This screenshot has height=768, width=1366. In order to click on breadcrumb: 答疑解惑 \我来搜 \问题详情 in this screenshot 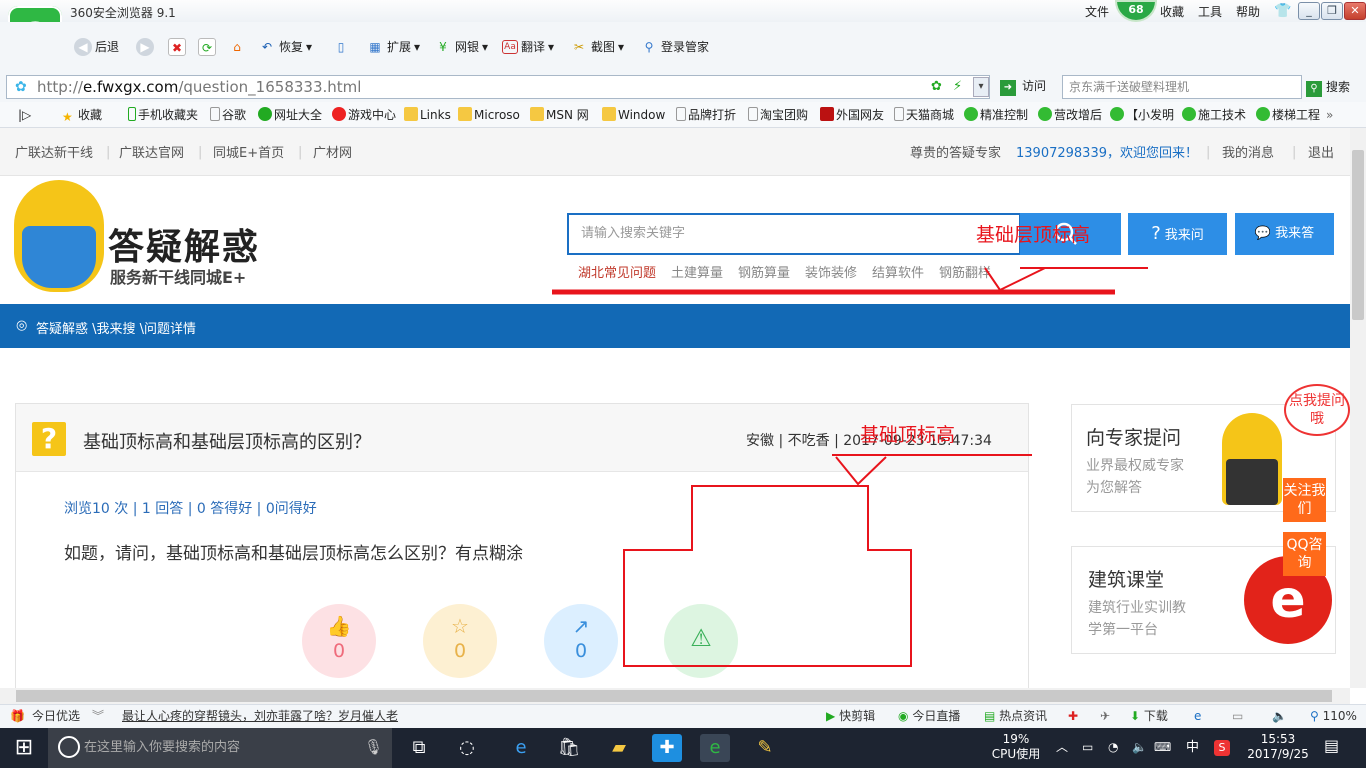, I will do `click(116, 327)`.